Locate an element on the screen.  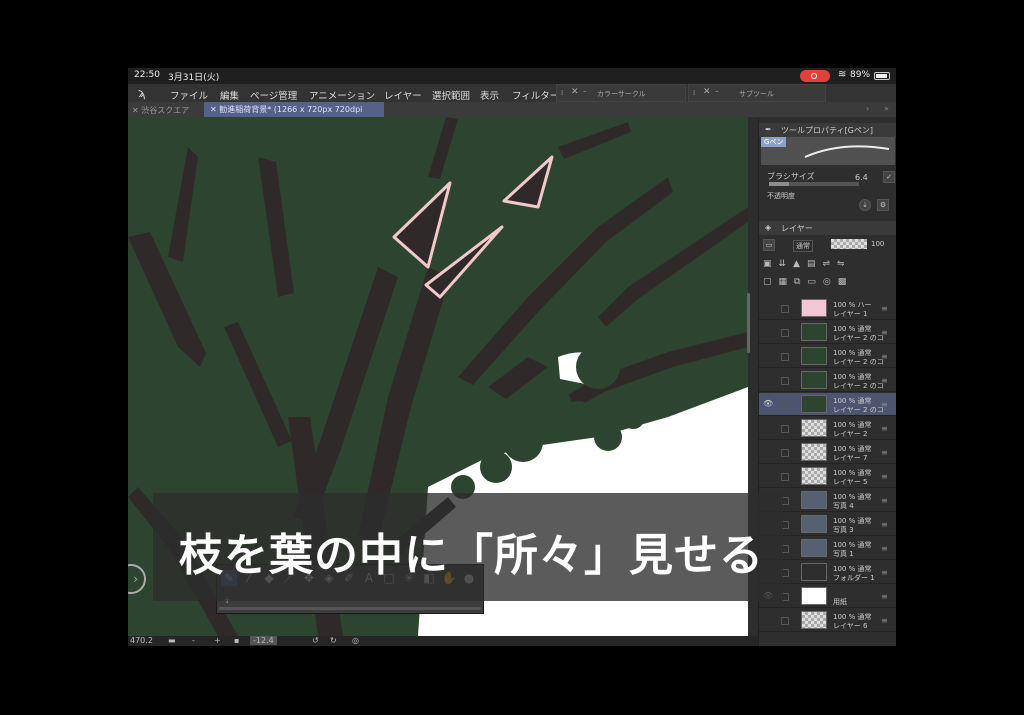
battery-icon is located at coordinates (882, 76).